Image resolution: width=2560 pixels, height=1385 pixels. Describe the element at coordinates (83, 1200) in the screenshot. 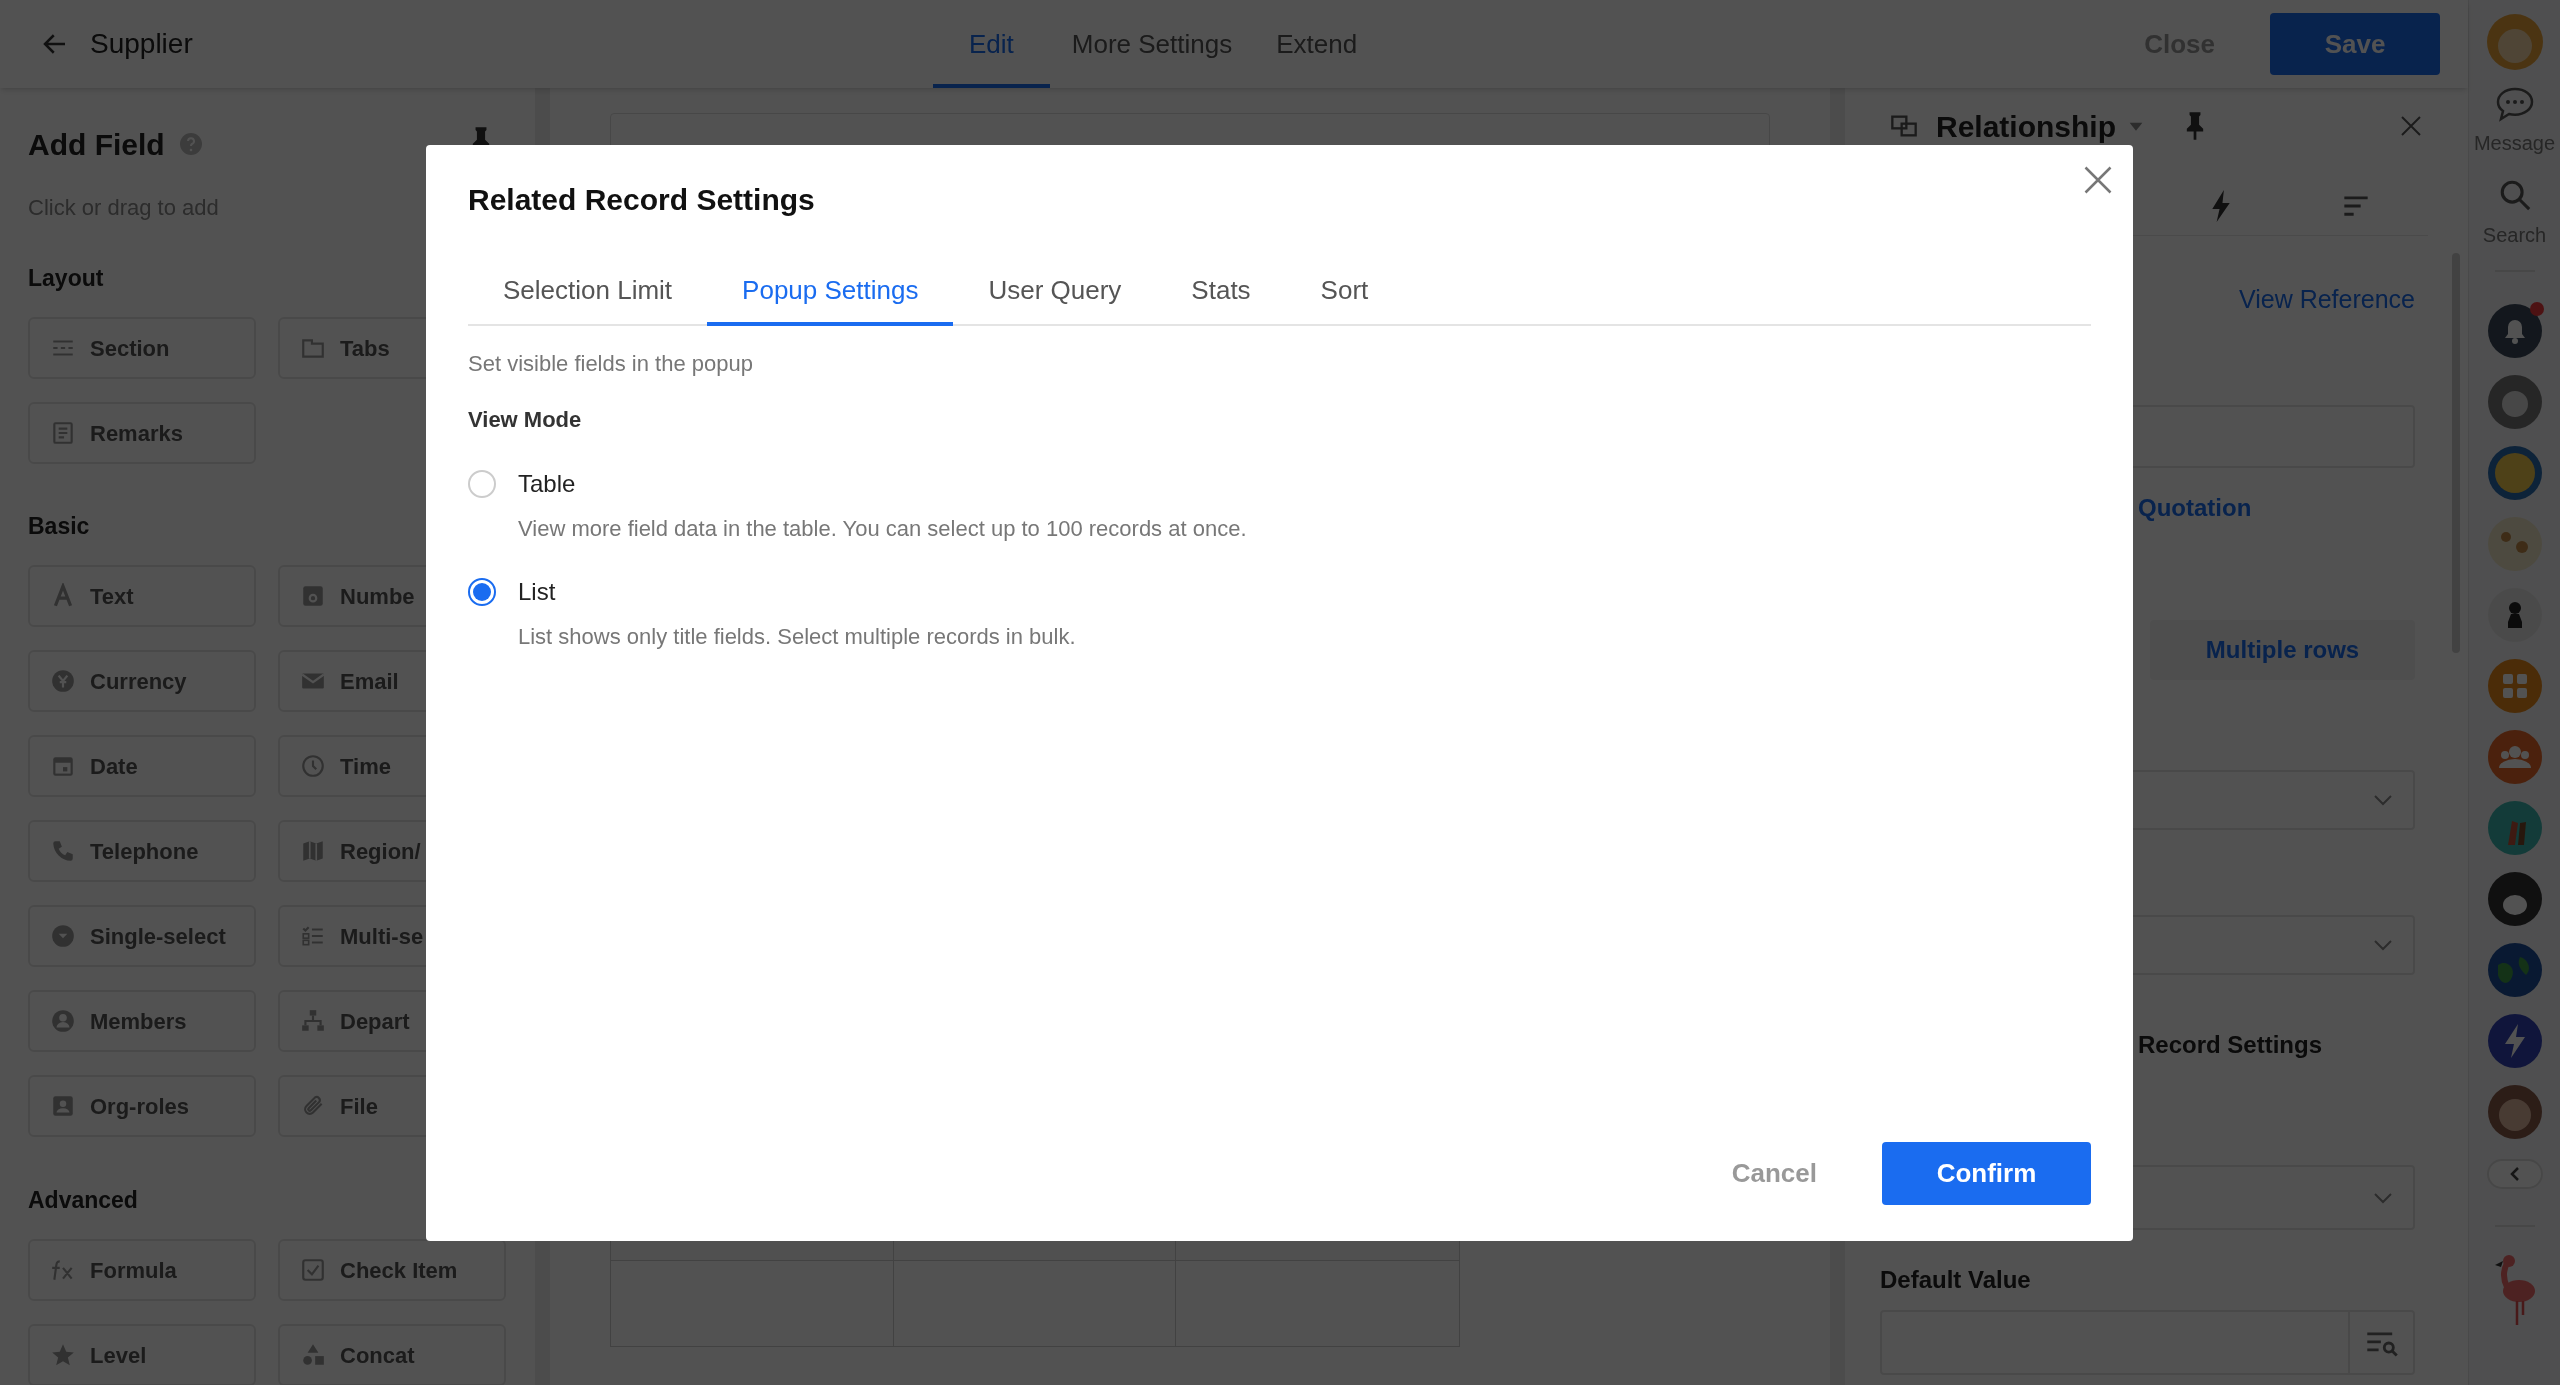

I see `section-heading: Advanced` at that location.